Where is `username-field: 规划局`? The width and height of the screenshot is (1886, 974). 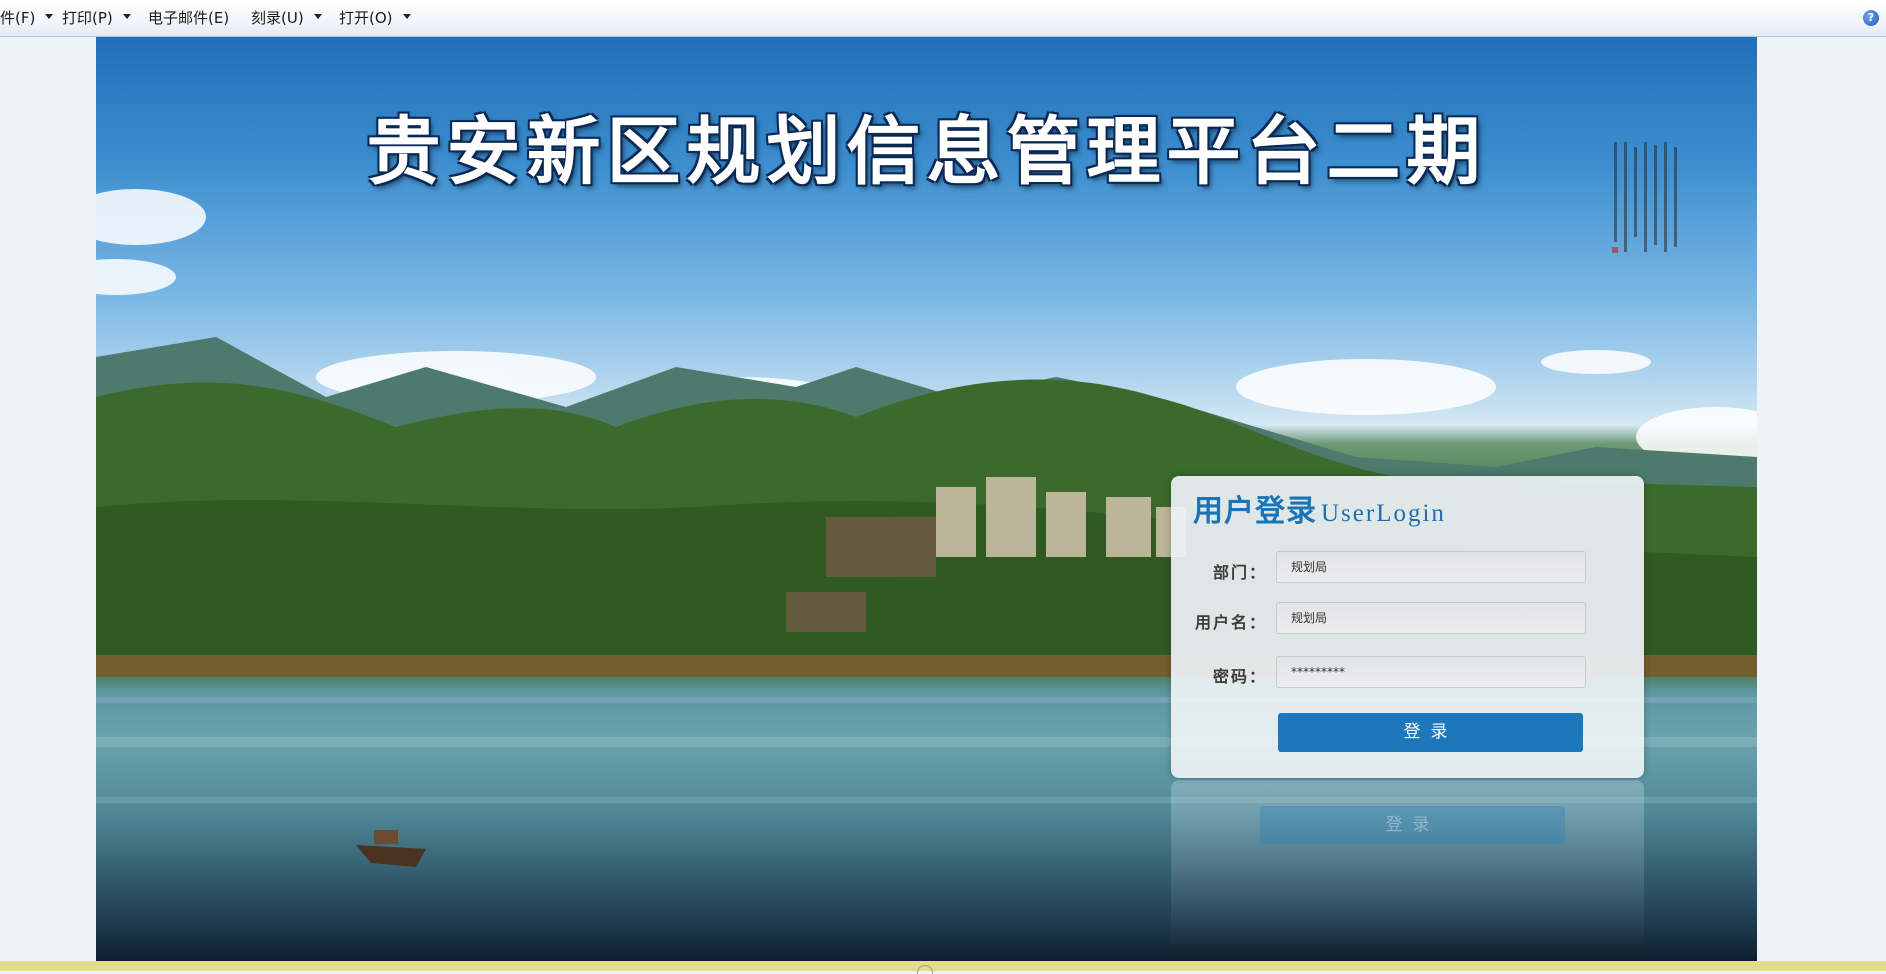 username-field: 规划局 is located at coordinates (1431, 618).